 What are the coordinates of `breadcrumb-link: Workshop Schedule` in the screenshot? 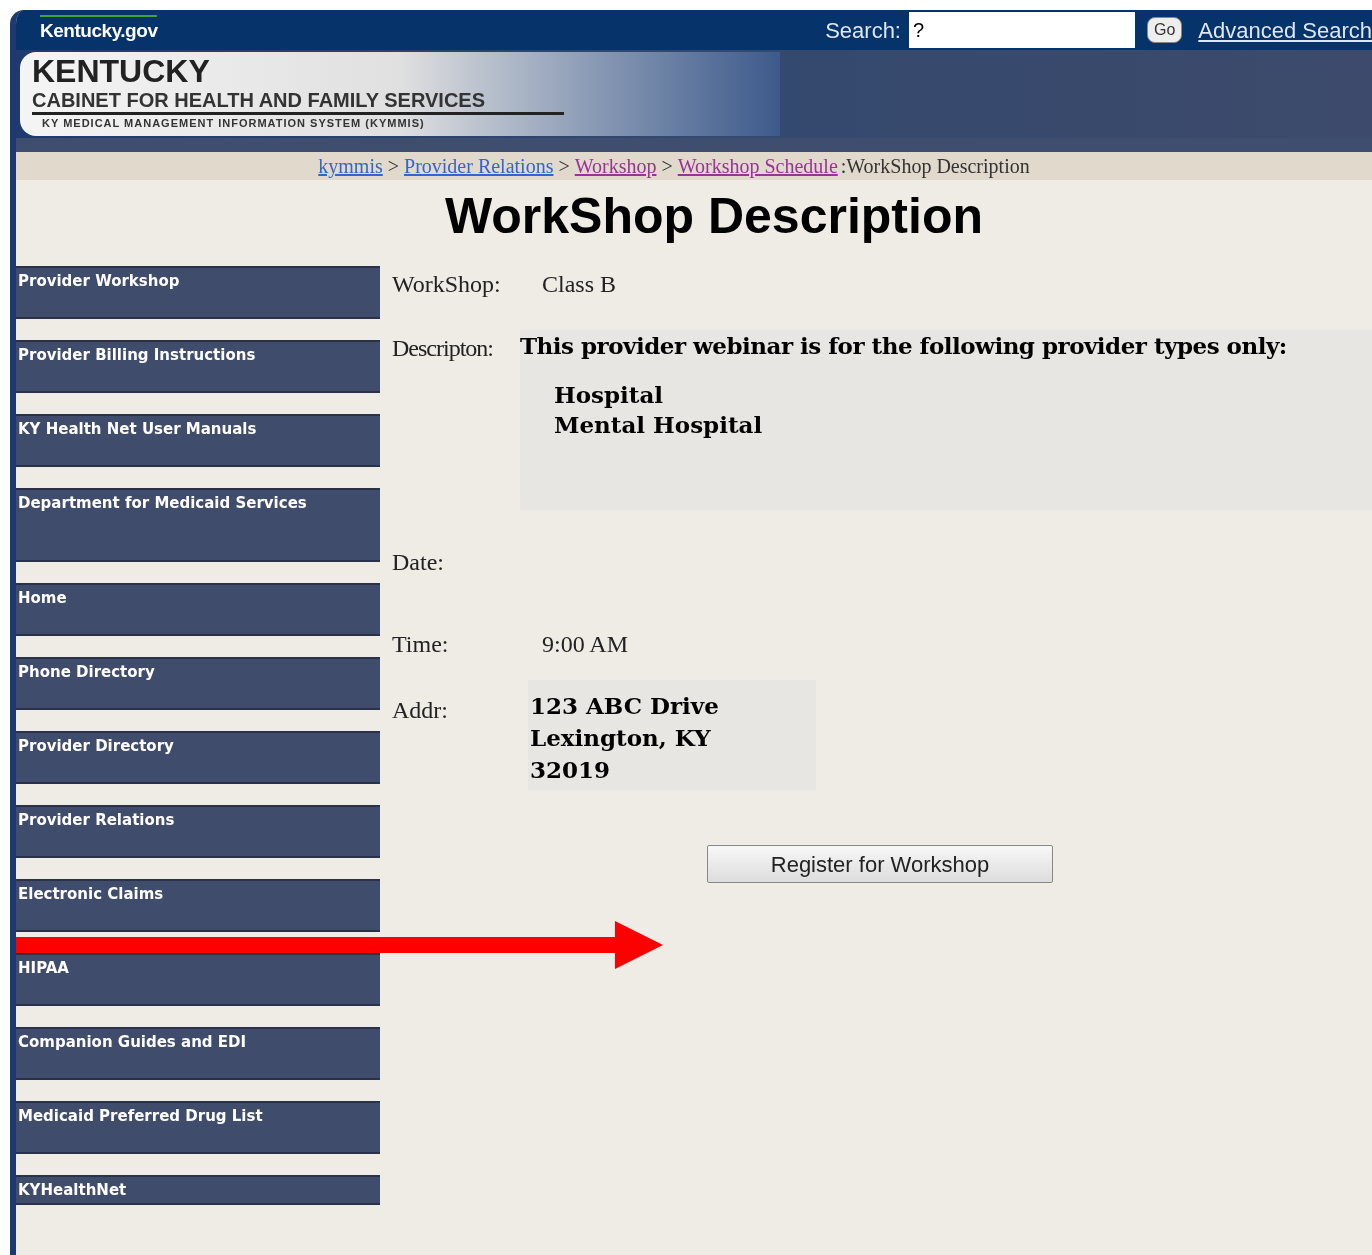 It's located at (757, 166).